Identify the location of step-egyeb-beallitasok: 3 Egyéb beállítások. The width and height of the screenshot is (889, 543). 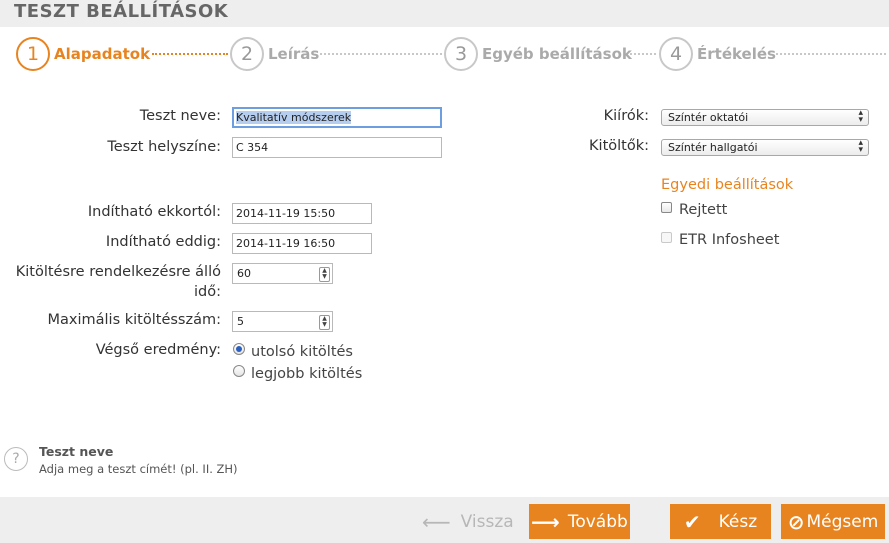
(538, 54).